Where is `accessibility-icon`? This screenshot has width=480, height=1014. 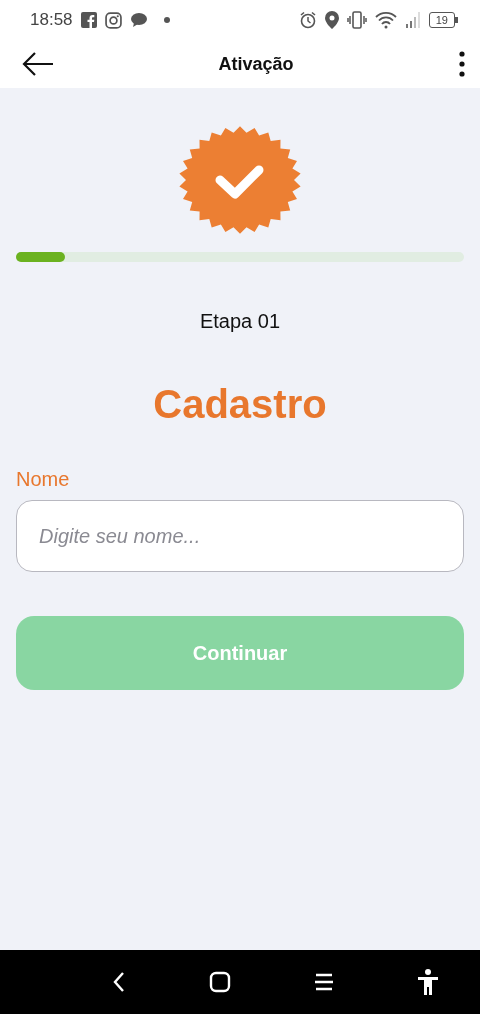
accessibility-icon is located at coordinates (427, 982).